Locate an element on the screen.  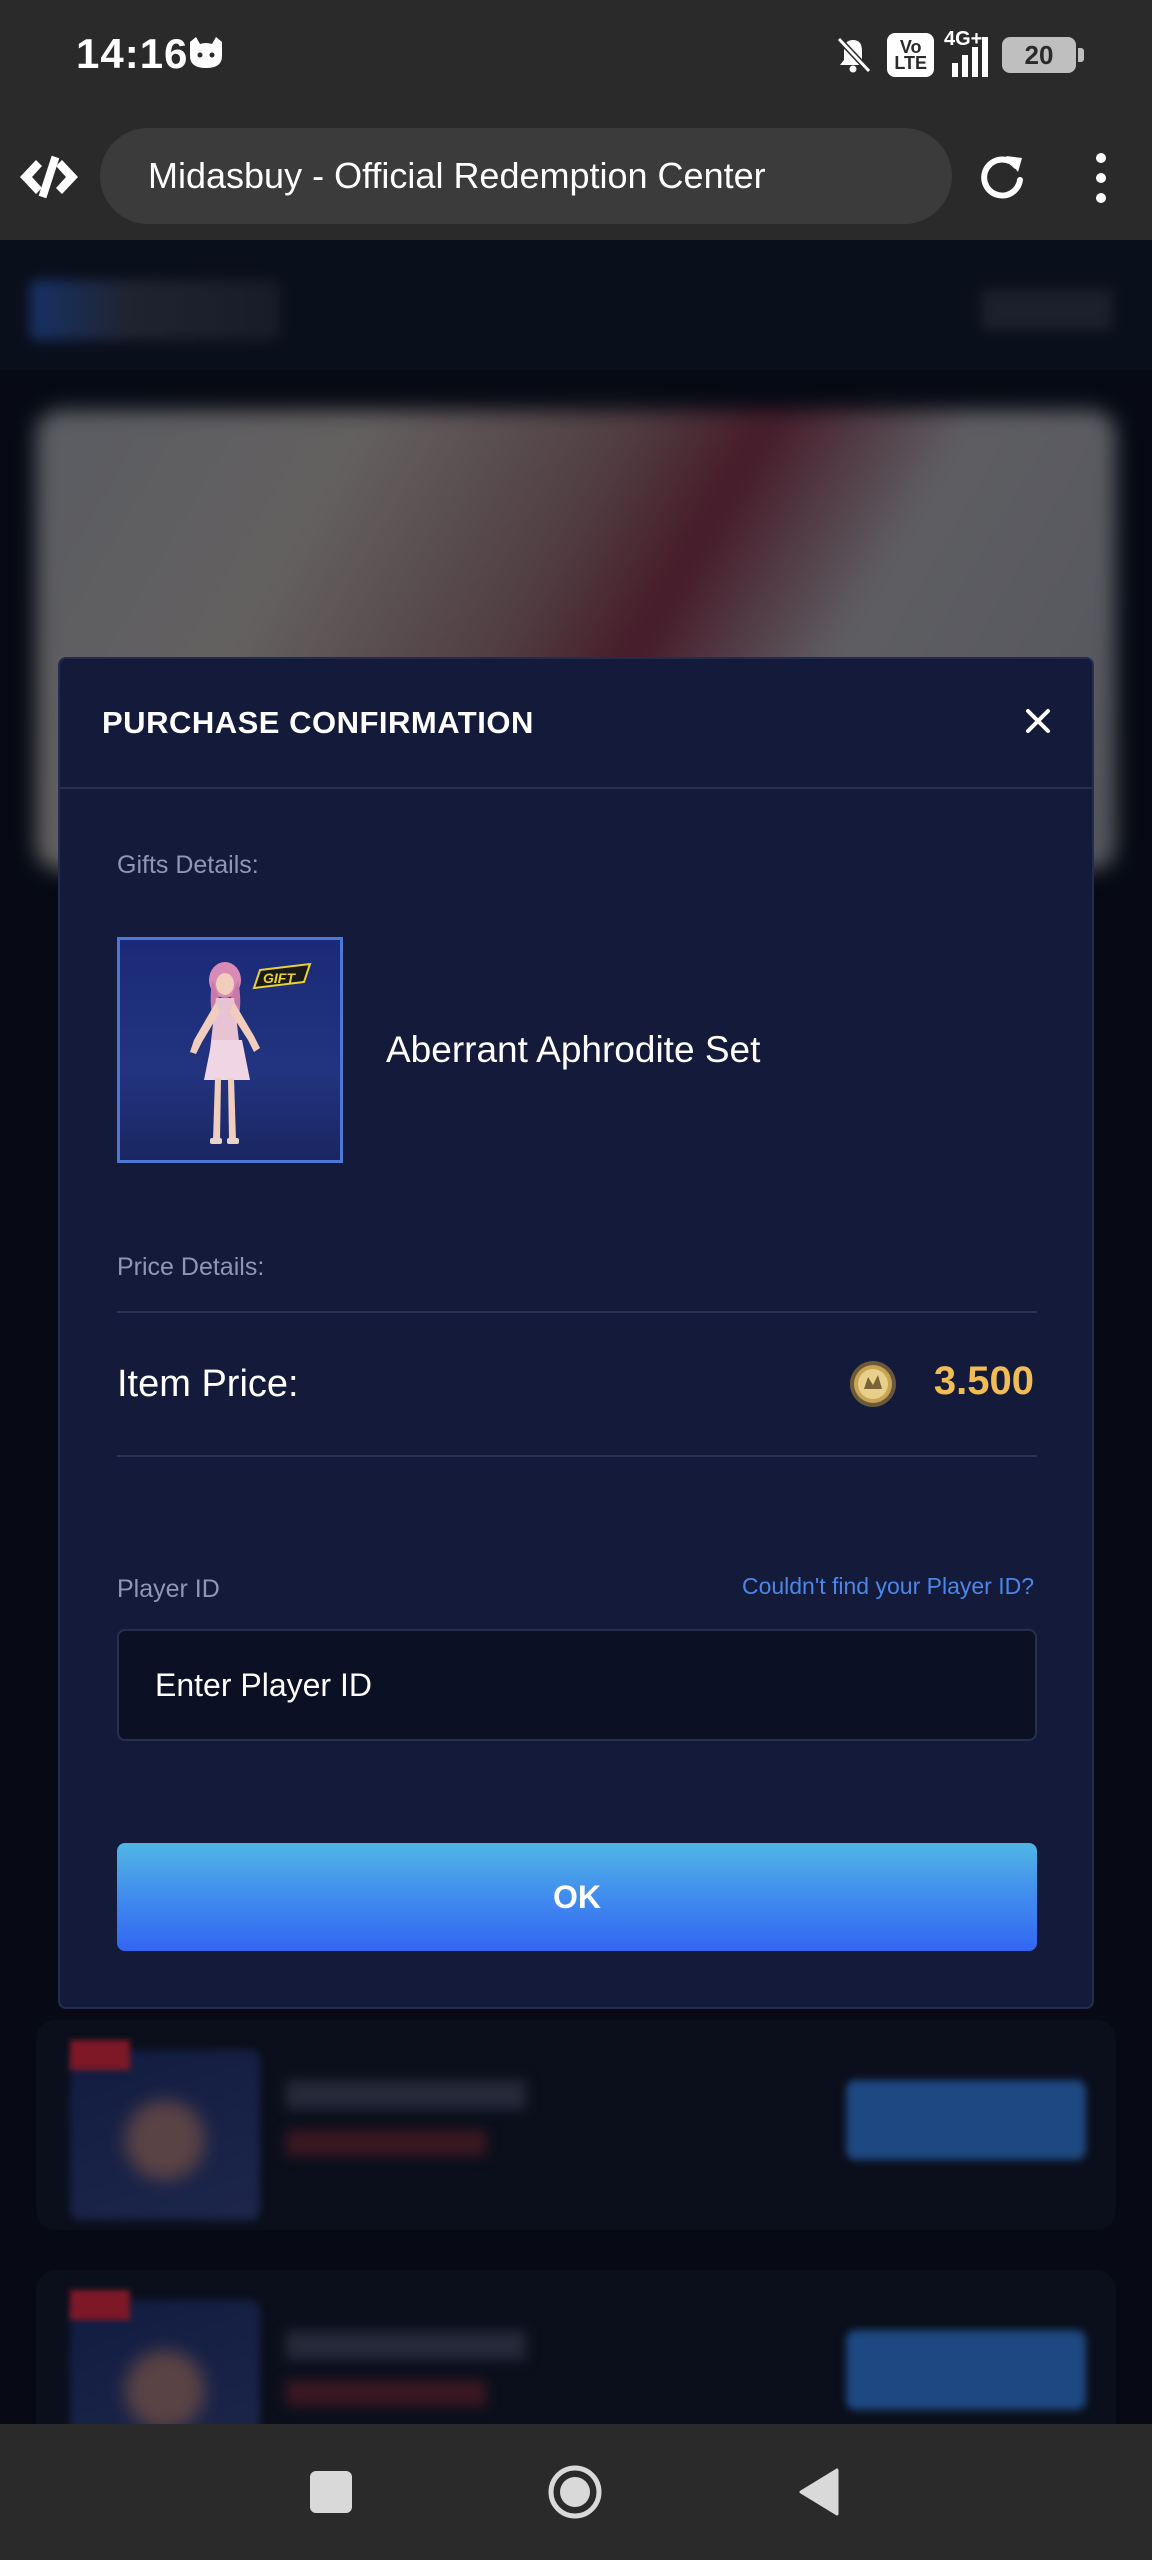
cat-face-icon is located at coordinates (206, 52).